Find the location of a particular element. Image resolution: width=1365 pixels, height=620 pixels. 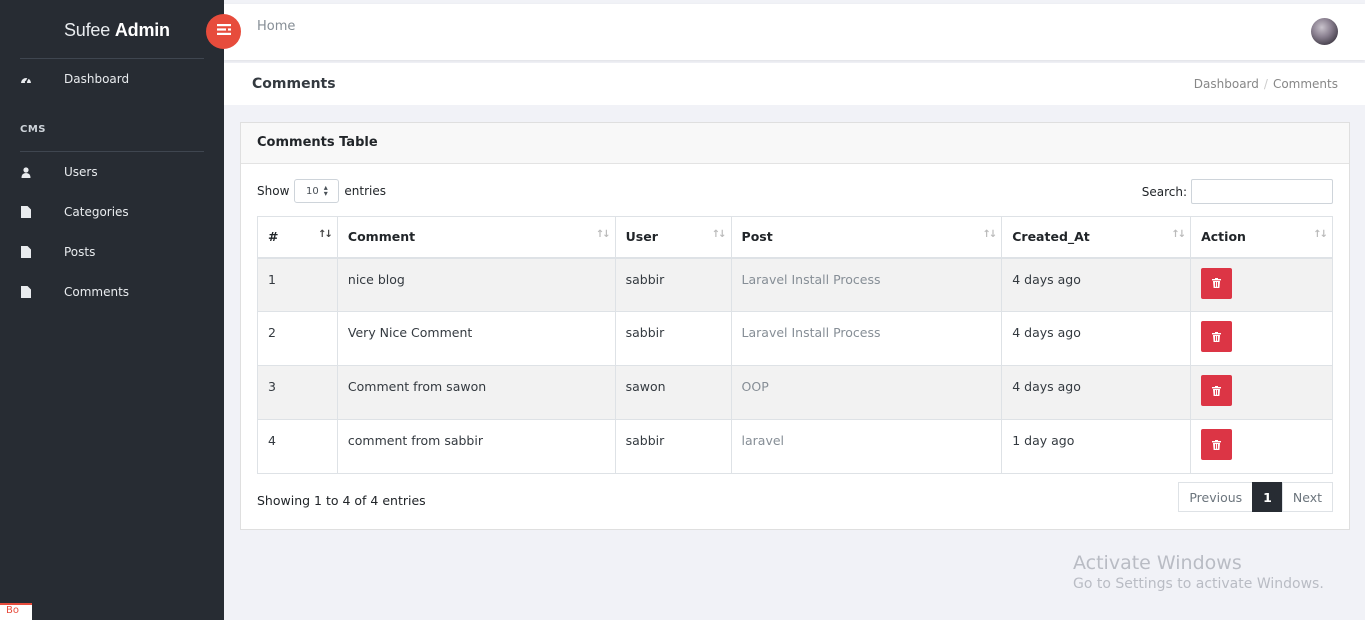

select-arrows-icon: ▴ ▾ is located at coordinates (325, 190).